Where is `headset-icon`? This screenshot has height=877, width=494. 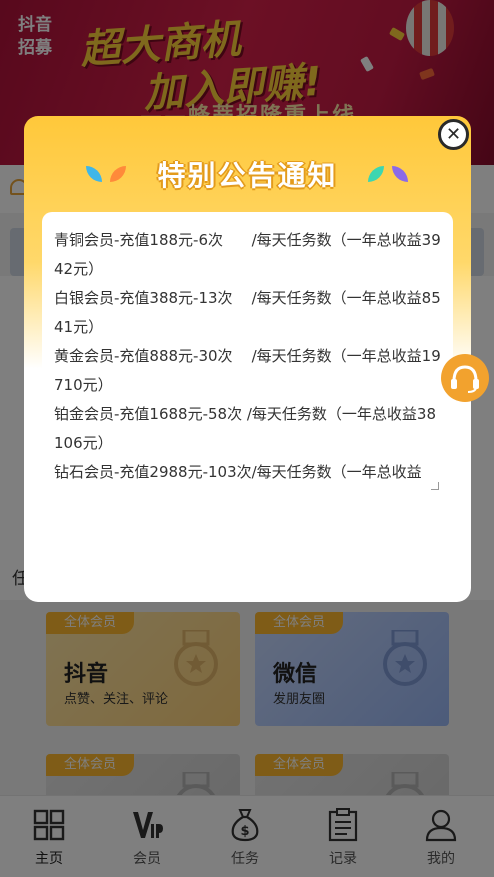
headset-icon is located at coordinates (465, 379).